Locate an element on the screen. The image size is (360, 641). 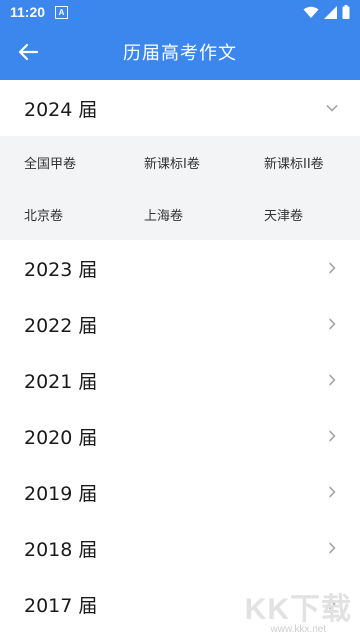
year-label: 2019 届 is located at coordinates (61, 493).